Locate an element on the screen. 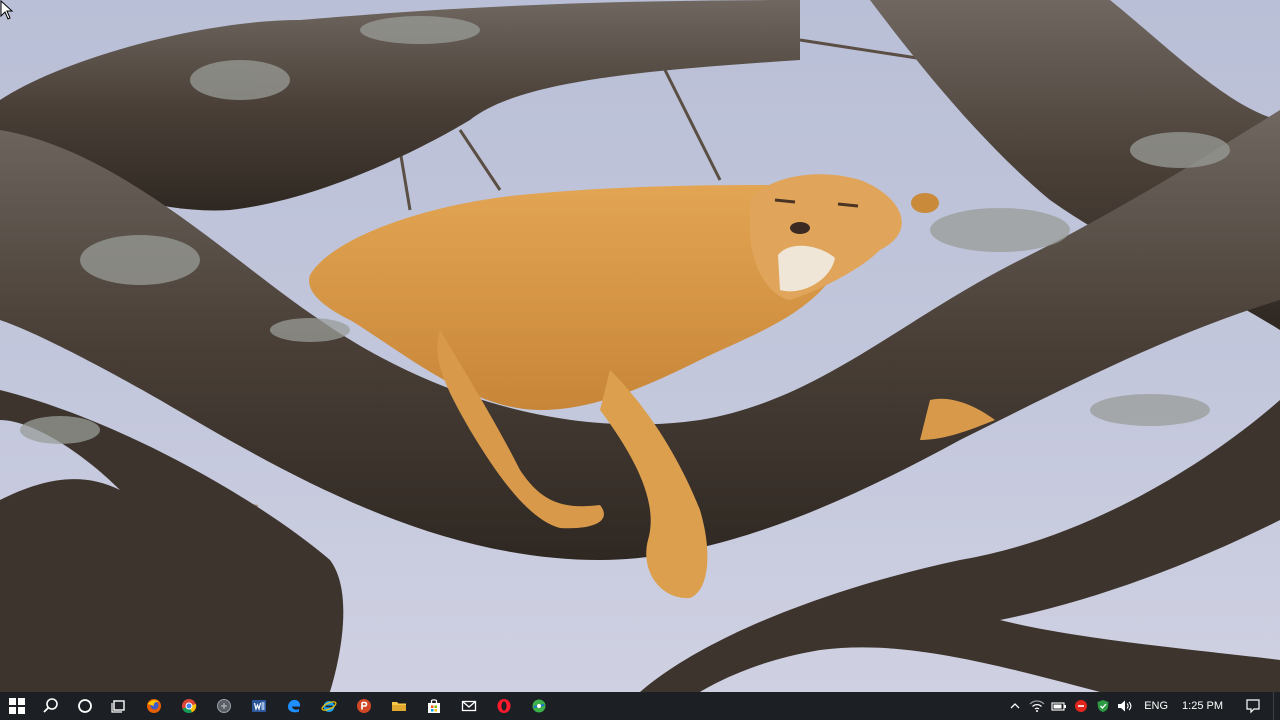 This screenshot has width=1280, height=720. start-button is located at coordinates (17, 706).